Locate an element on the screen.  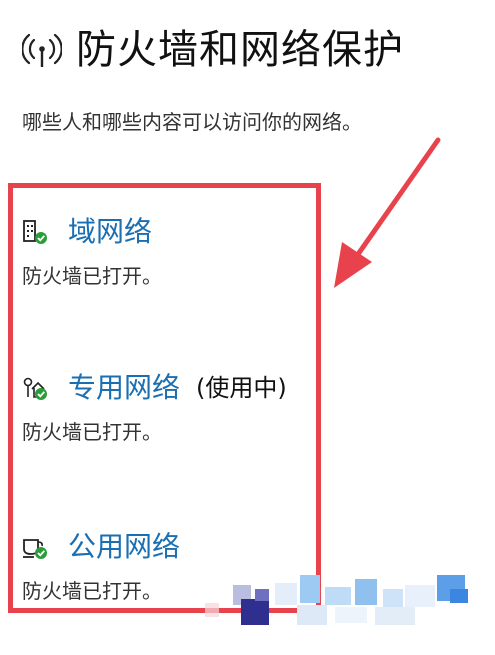
arrow-annotation-icon is located at coordinates (387, 212).